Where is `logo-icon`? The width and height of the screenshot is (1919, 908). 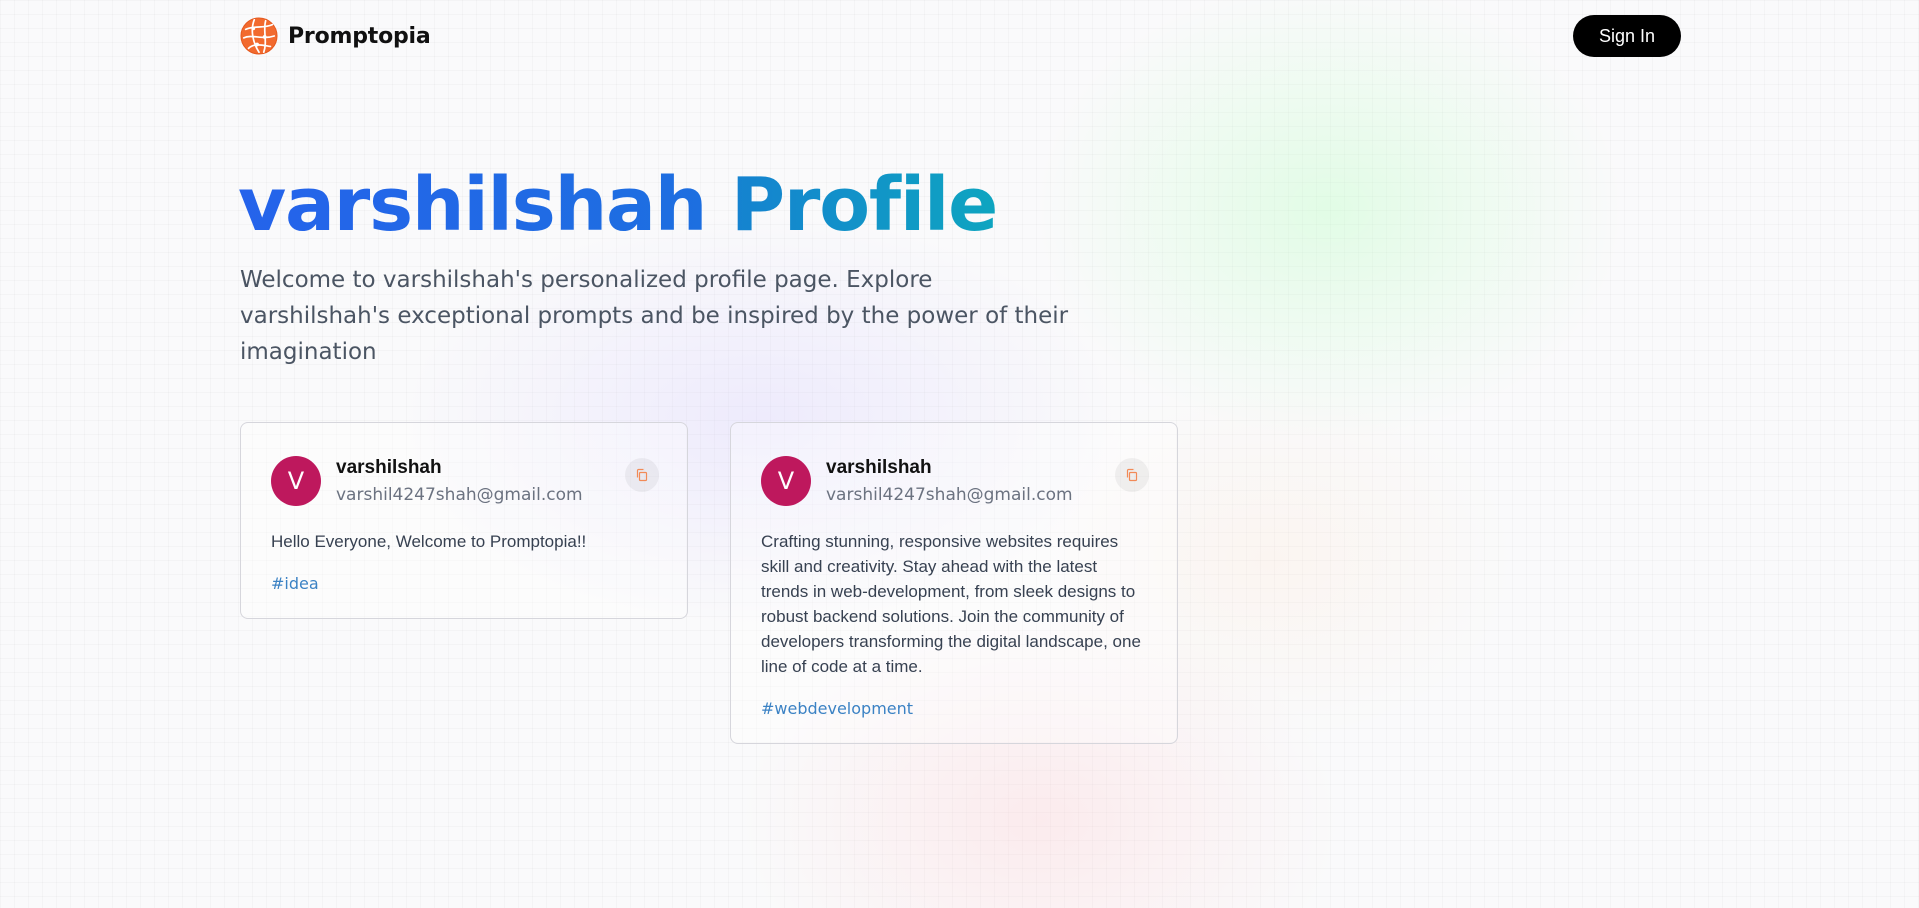
logo-icon is located at coordinates (259, 36).